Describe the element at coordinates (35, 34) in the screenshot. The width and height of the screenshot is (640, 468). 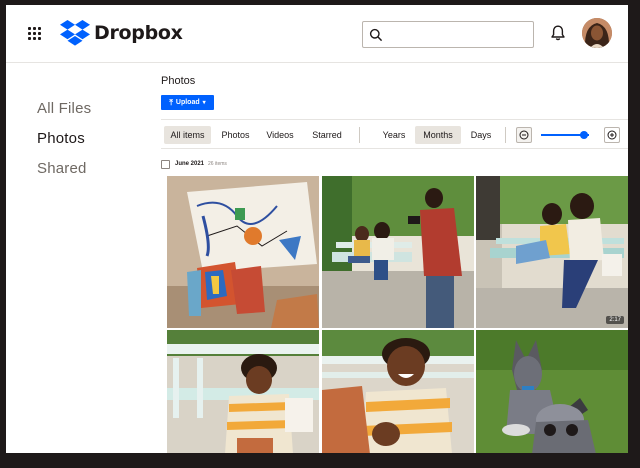
I see `app-grid-icon` at that location.